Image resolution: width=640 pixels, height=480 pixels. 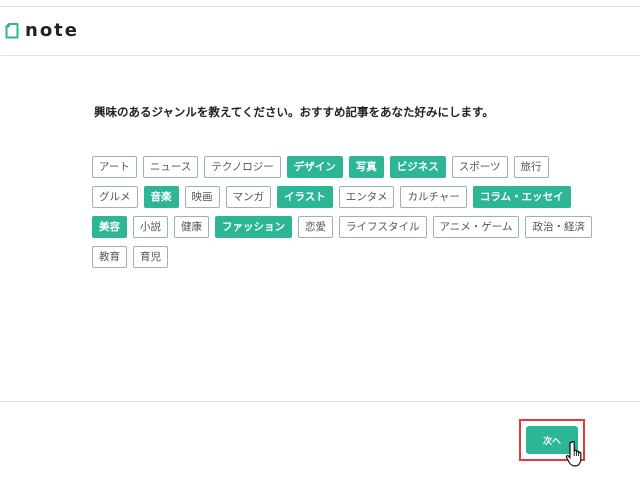 I want to click on logo: note, so click(x=42, y=30).